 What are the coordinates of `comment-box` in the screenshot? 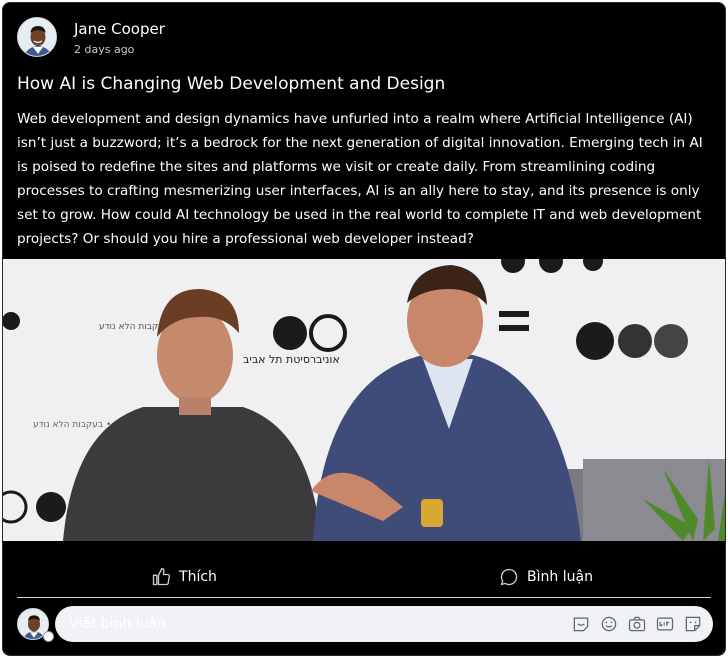 It's located at (384, 624).